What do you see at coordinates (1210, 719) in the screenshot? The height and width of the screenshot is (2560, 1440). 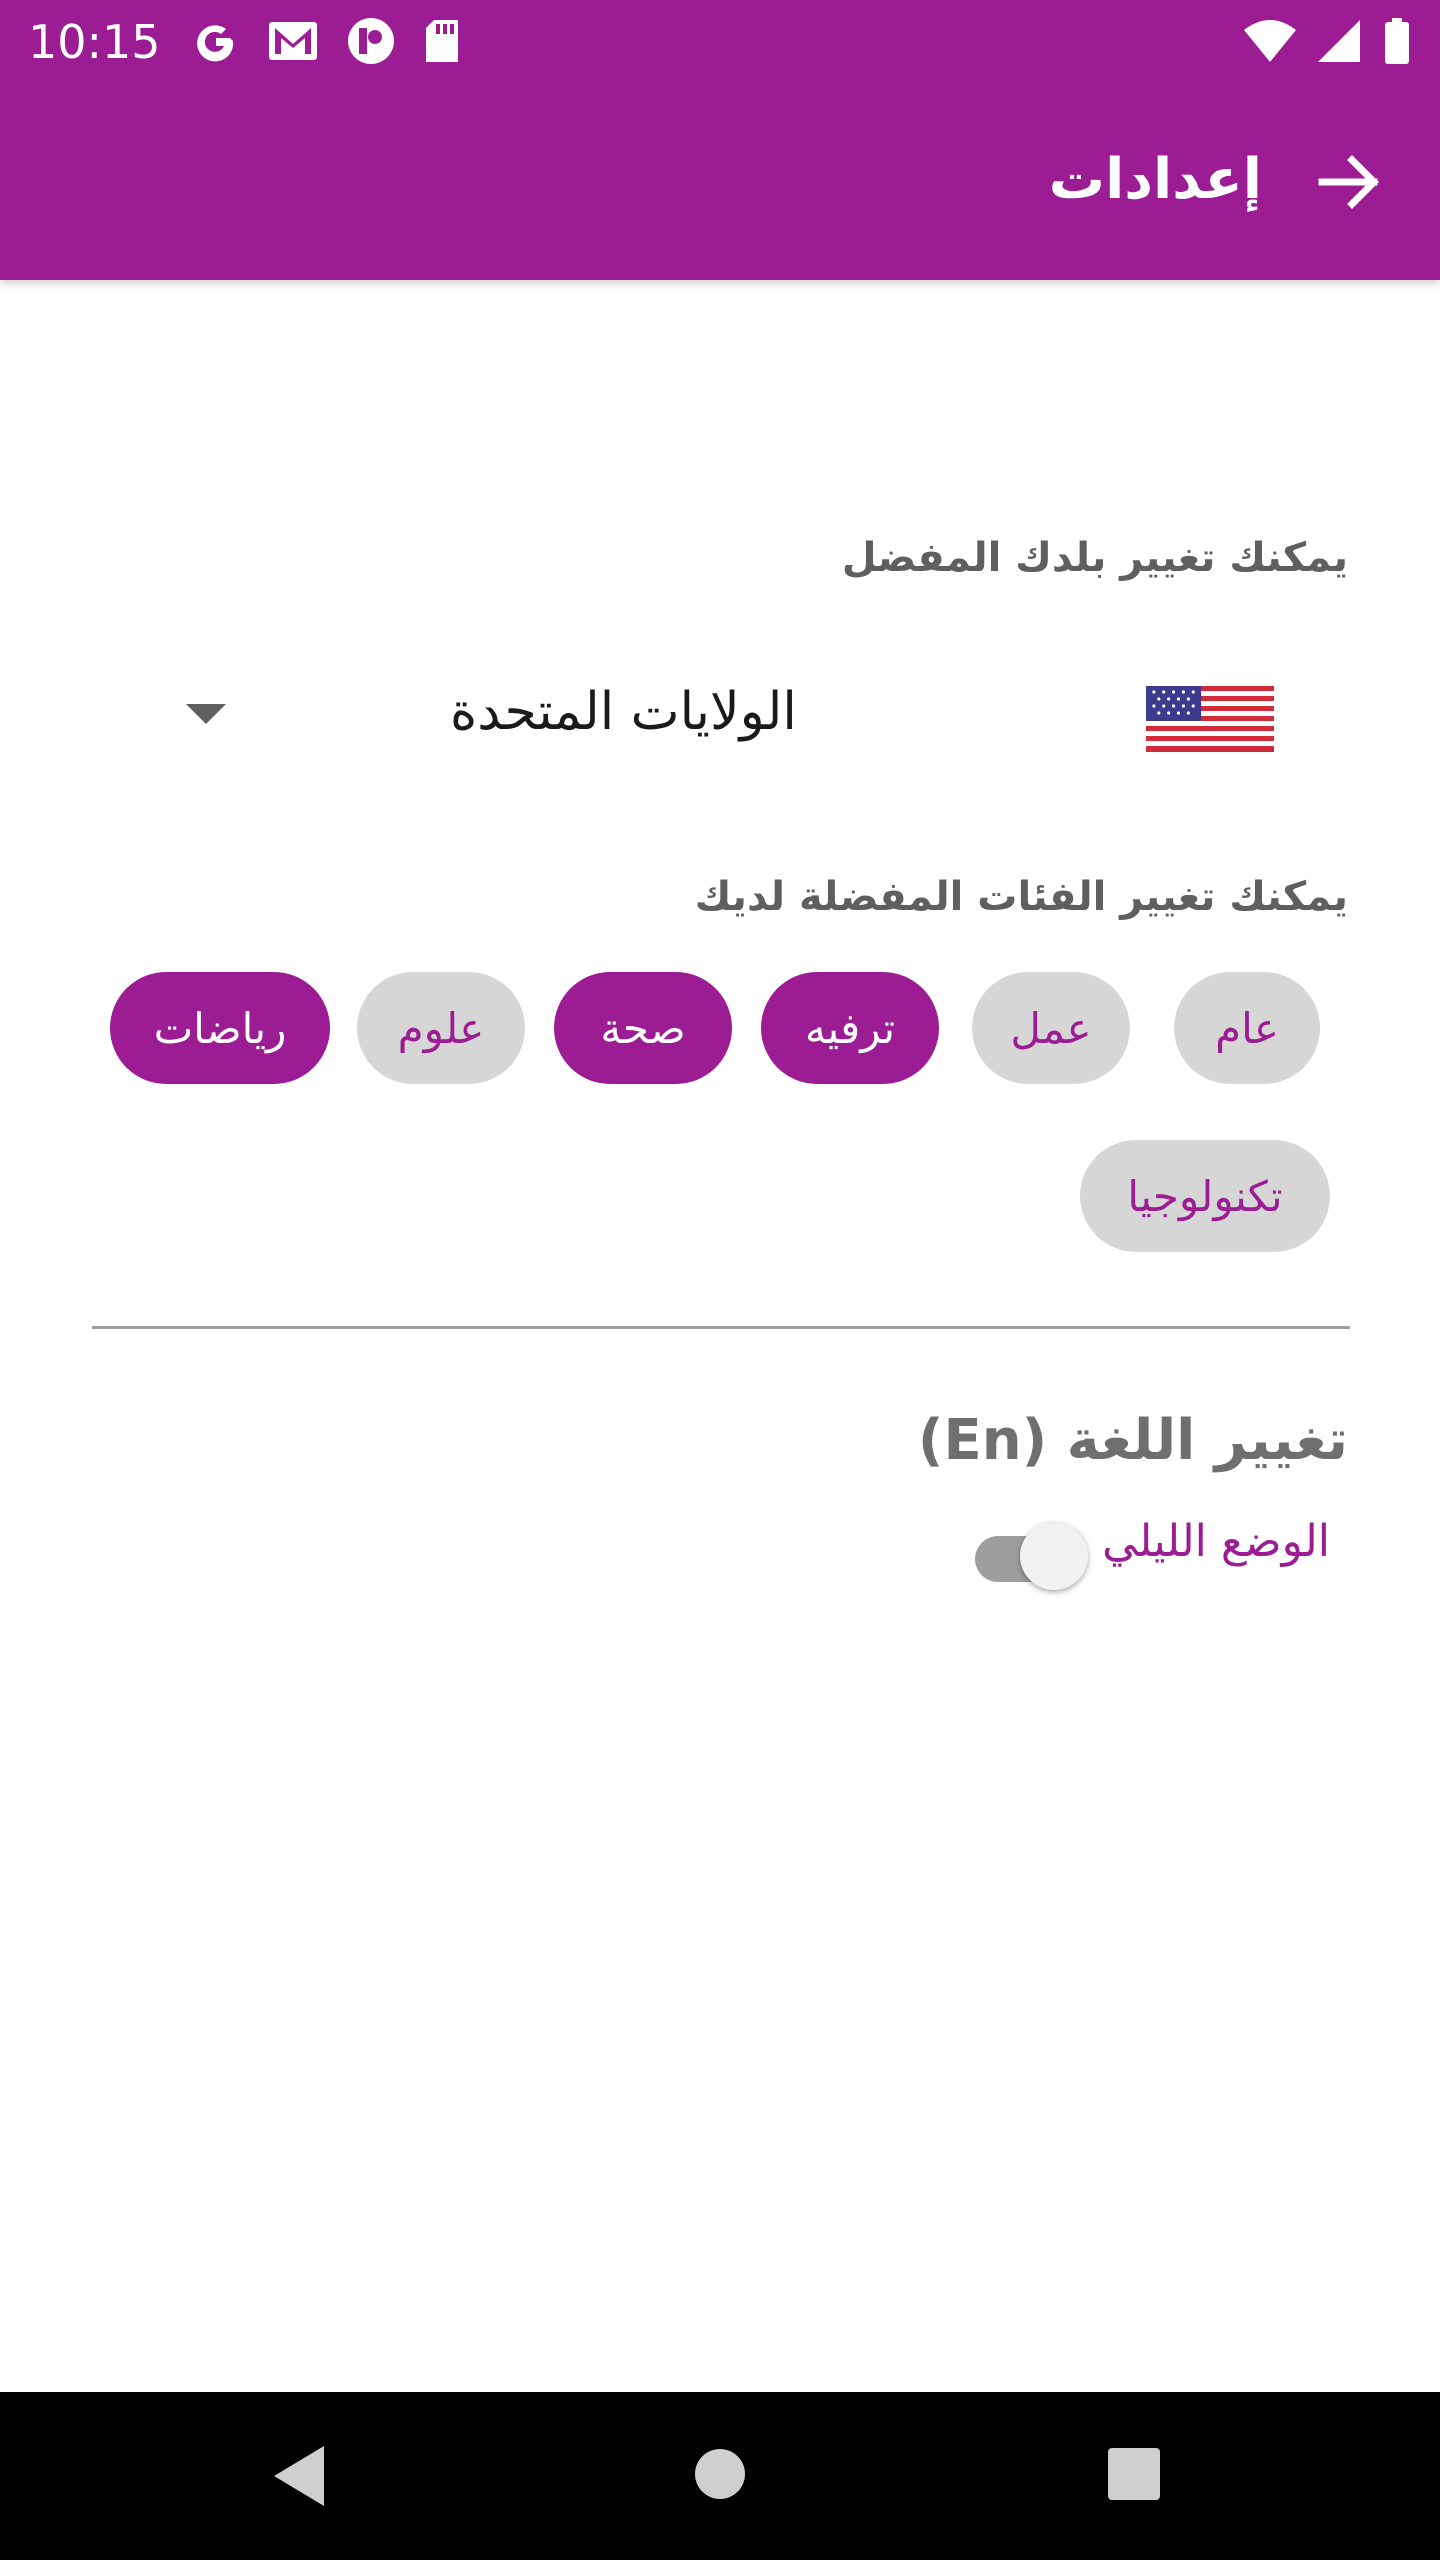 I see `us-flag-icon` at bounding box center [1210, 719].